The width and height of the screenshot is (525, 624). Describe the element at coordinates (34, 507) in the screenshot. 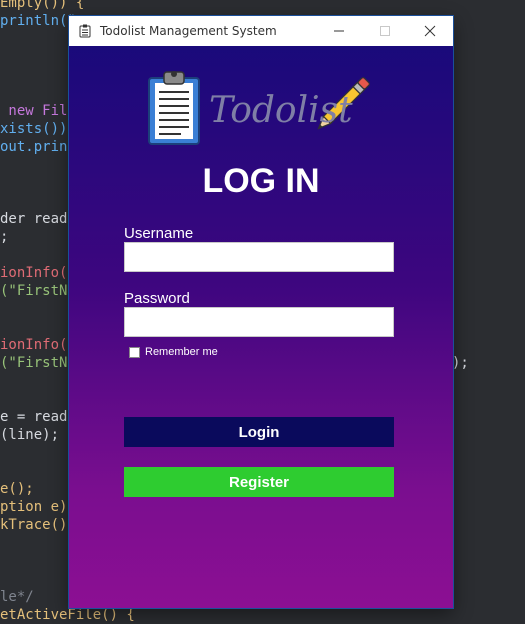

I see `code-line: ption e)` at that location.